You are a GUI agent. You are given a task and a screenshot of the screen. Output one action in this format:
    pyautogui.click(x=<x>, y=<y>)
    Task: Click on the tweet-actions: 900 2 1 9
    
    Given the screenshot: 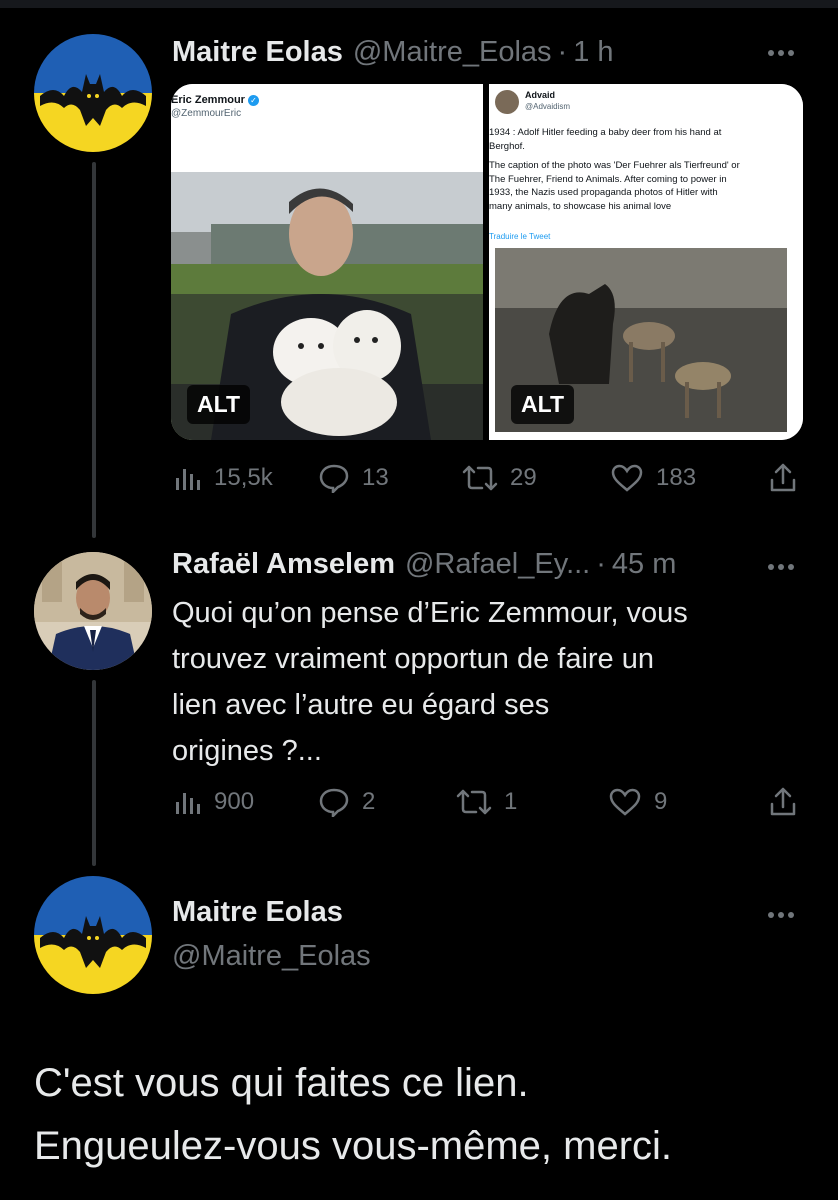 What is the action you would take?
    pyautogui.click(x=487, y=802)
    